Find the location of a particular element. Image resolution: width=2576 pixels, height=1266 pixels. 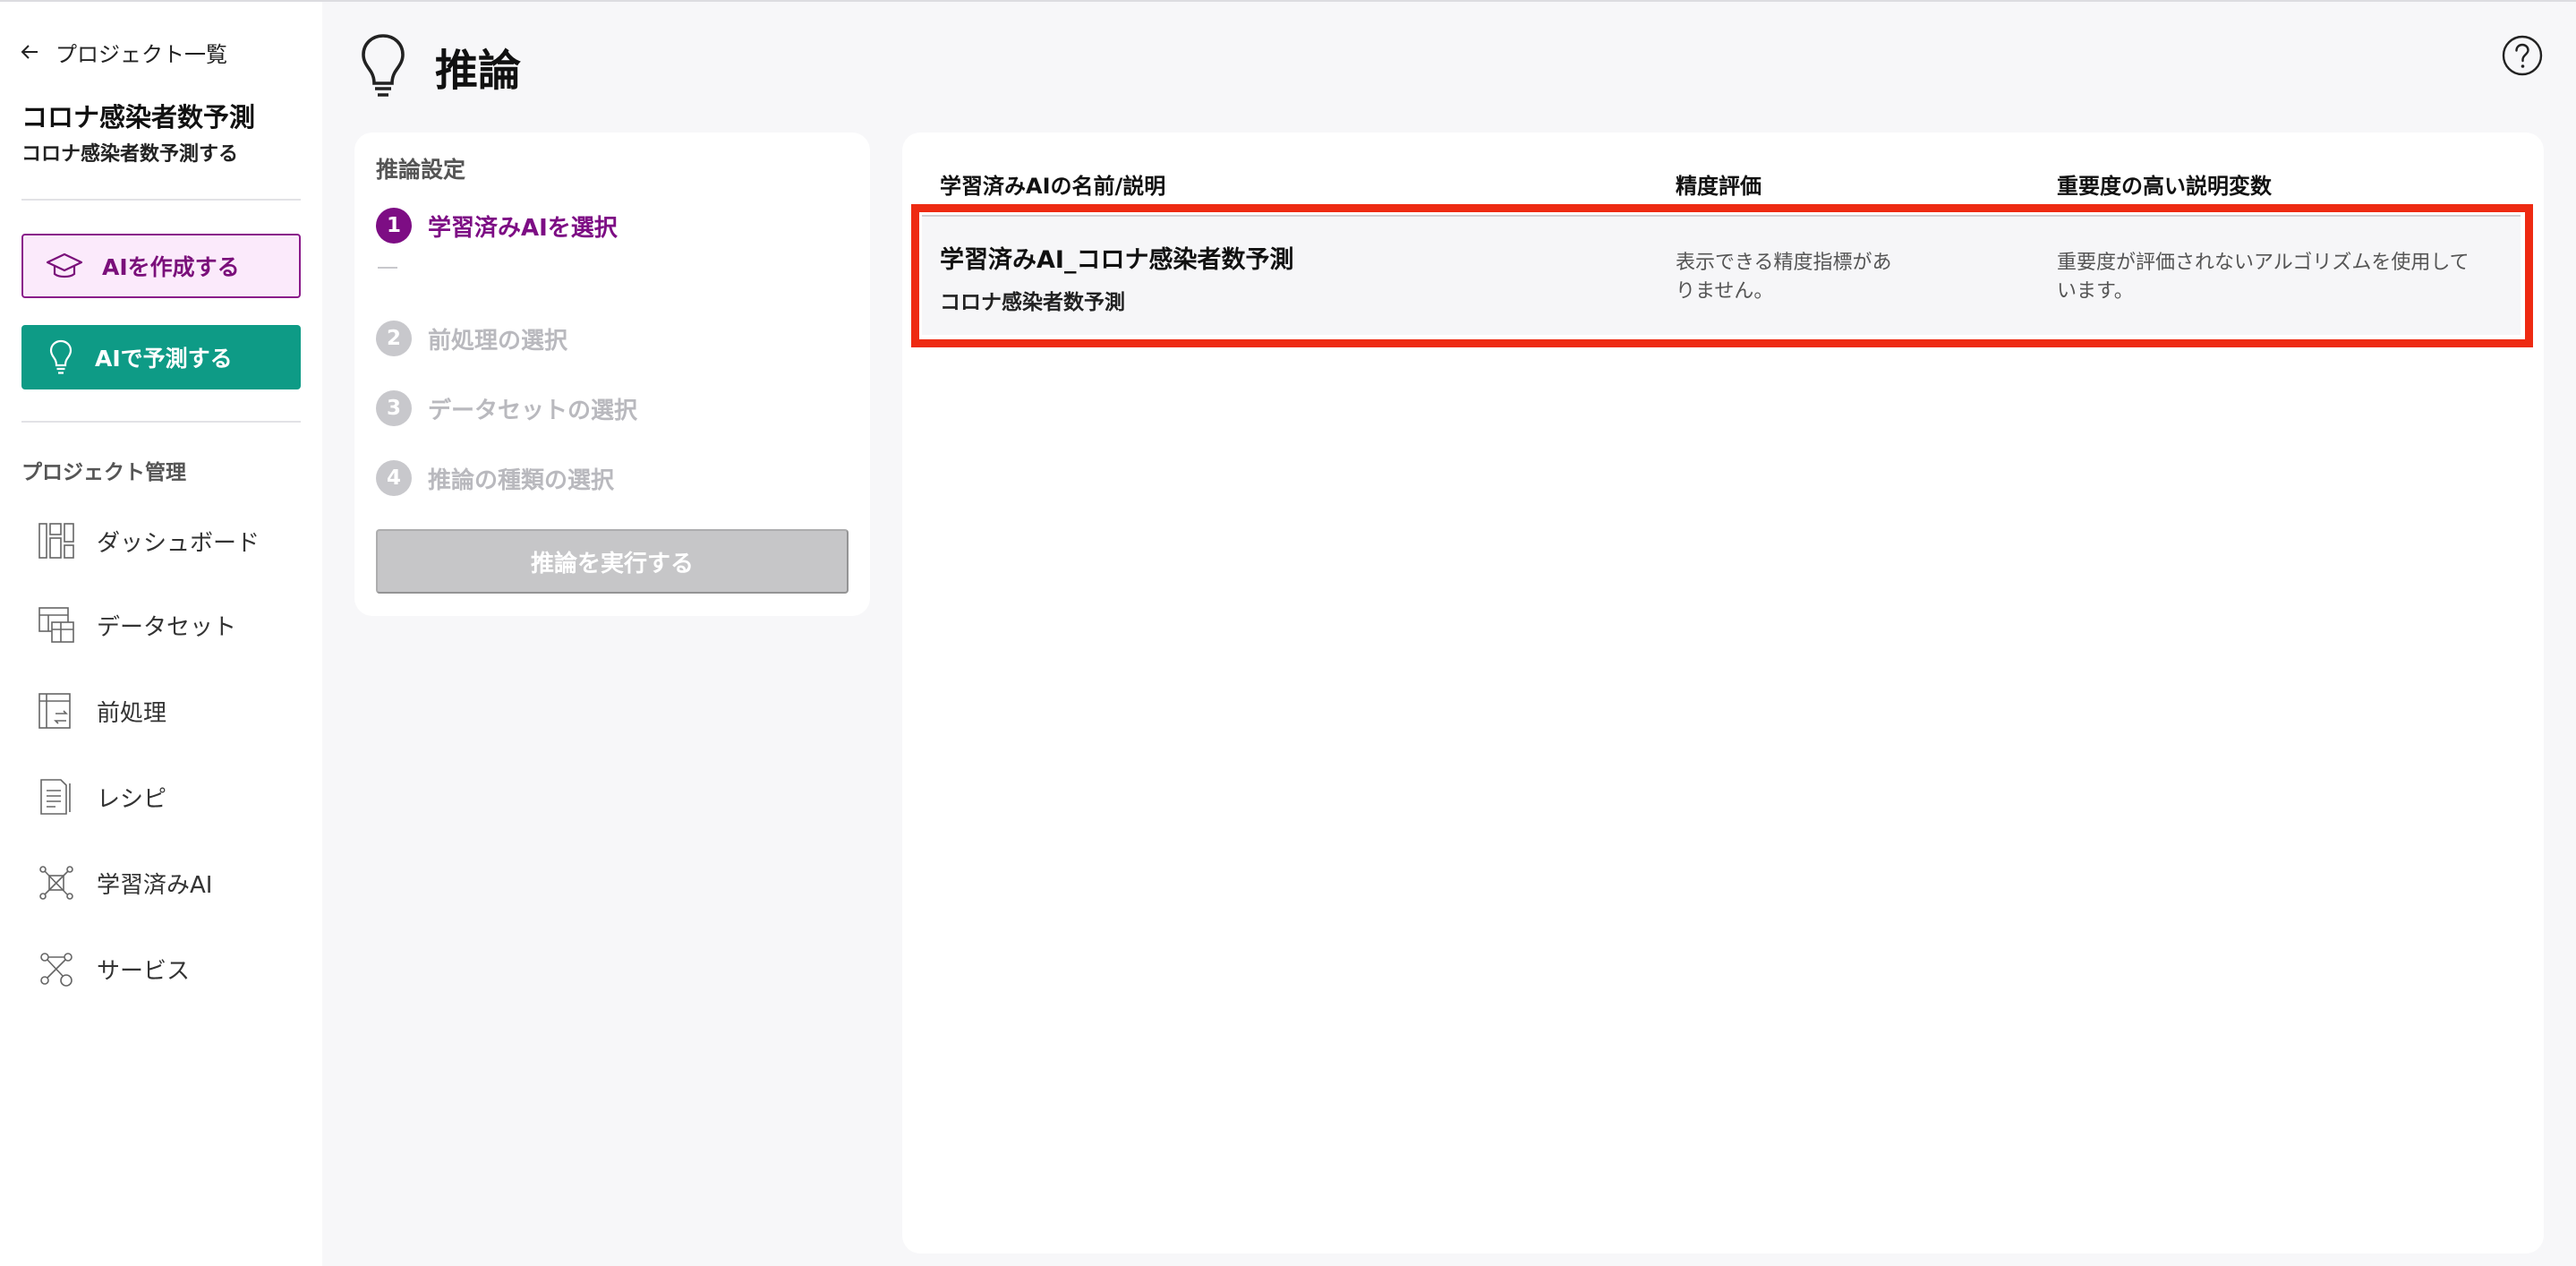

step-label: データセットの選択 is located at coordinates (533, 410).